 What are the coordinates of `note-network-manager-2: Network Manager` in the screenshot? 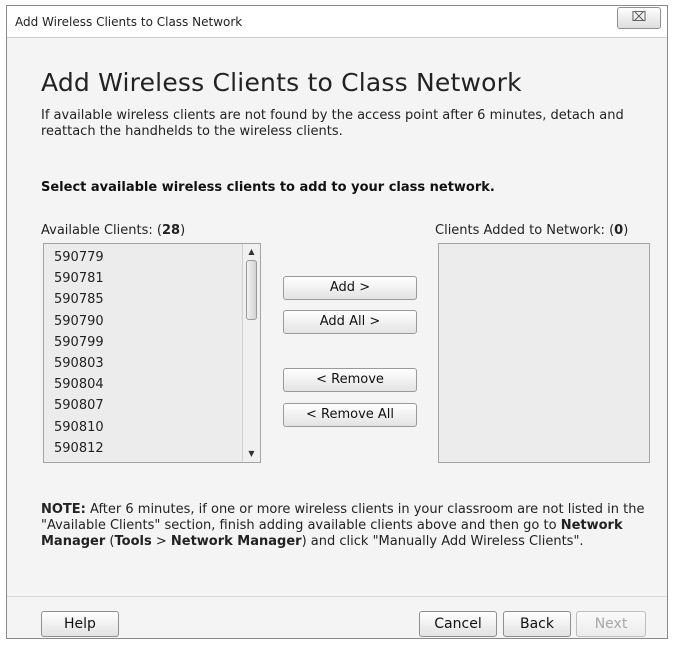 It's located at (236, 541).